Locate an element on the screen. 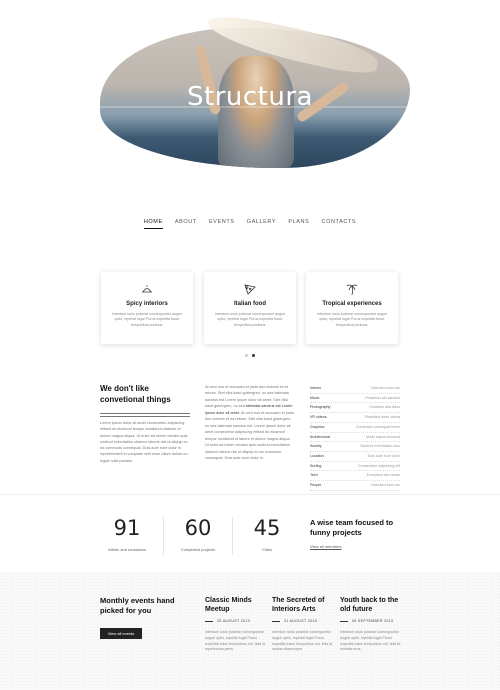  spec-value: Commodo consequat lorem is located at coordinates (377, 426).